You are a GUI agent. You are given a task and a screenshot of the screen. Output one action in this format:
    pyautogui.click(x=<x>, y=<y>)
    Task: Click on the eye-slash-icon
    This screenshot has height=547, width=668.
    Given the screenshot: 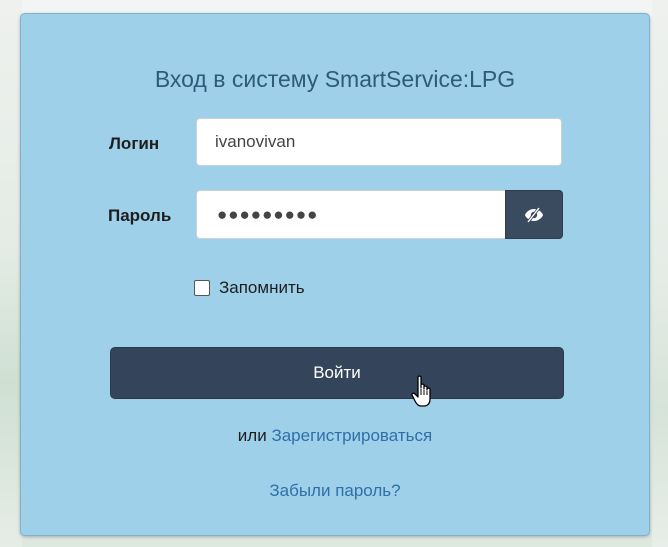 What is the action you would take?
    pyautogui.click(x=534, y=214)
    